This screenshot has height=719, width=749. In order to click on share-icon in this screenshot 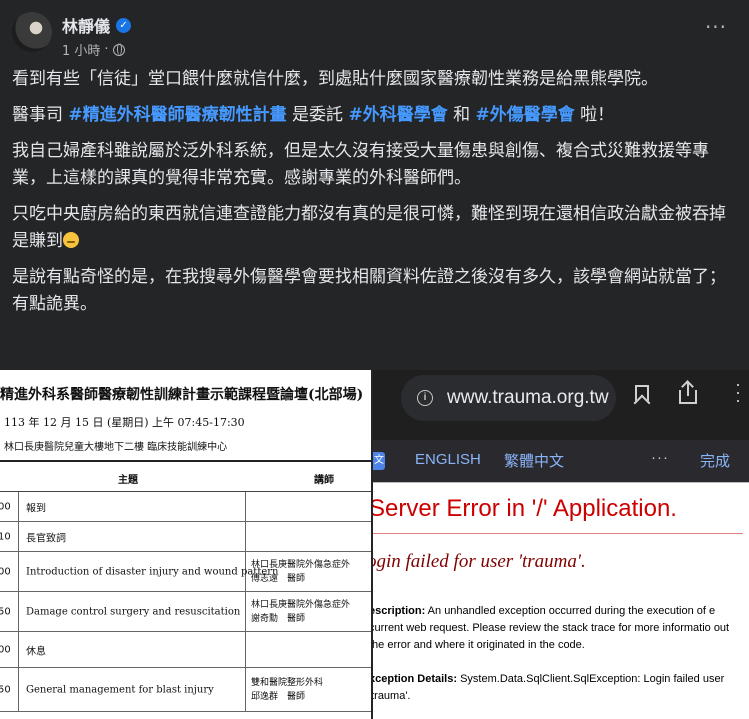, I will do `click(688, 393)`.